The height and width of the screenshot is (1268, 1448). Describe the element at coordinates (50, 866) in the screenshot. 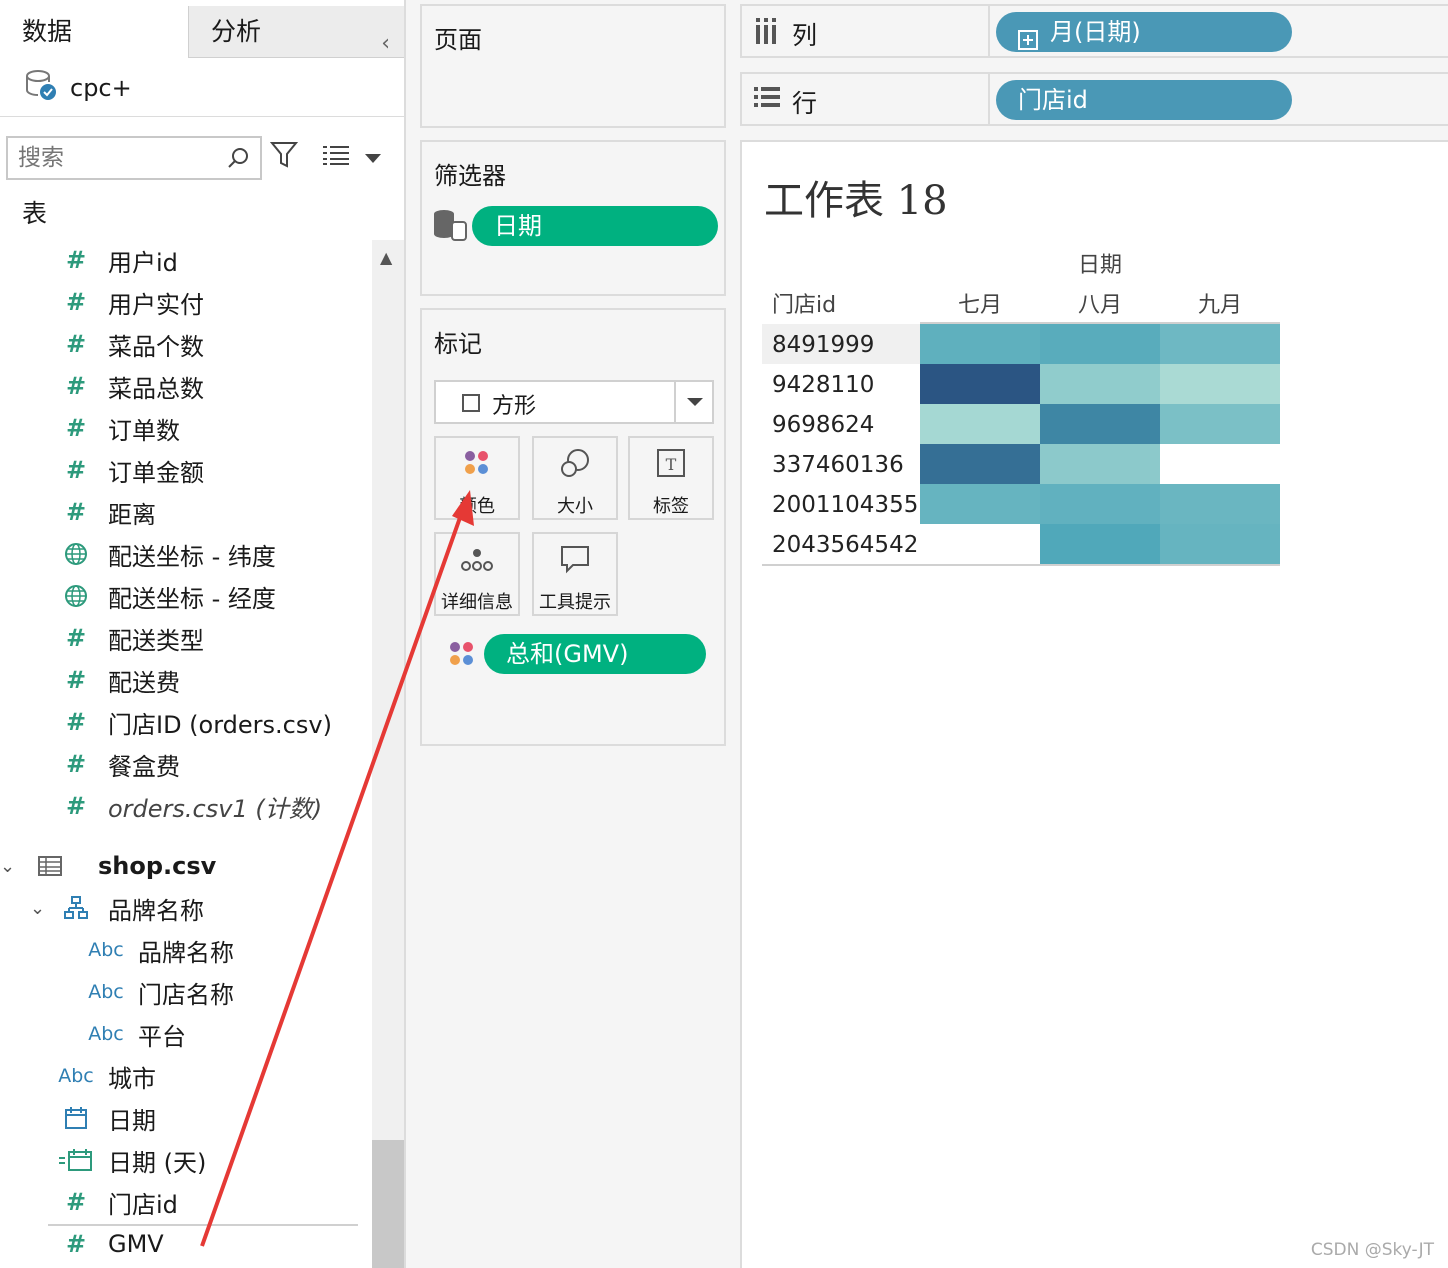

I see `table-icon` at that location.